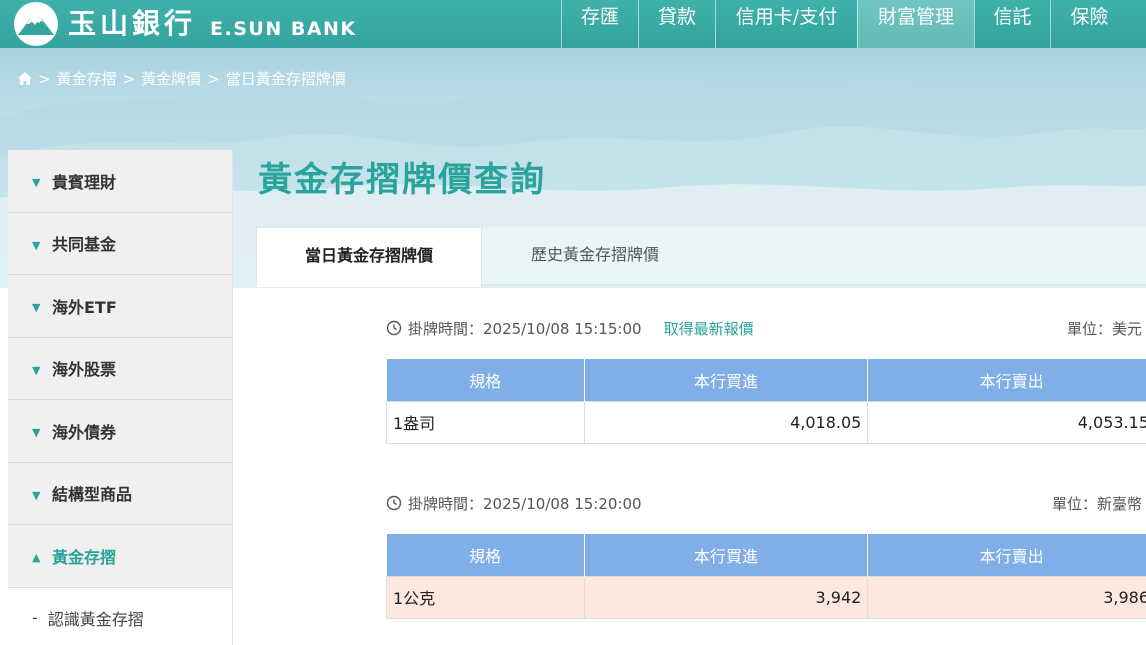 This screenshot has width=1146, height=645. What do you see at coordinates (369, 257) in the screenshot?
I see `tab-today-gold-price: 當日黃金存摺牌價` at bounding box center [369, 257].